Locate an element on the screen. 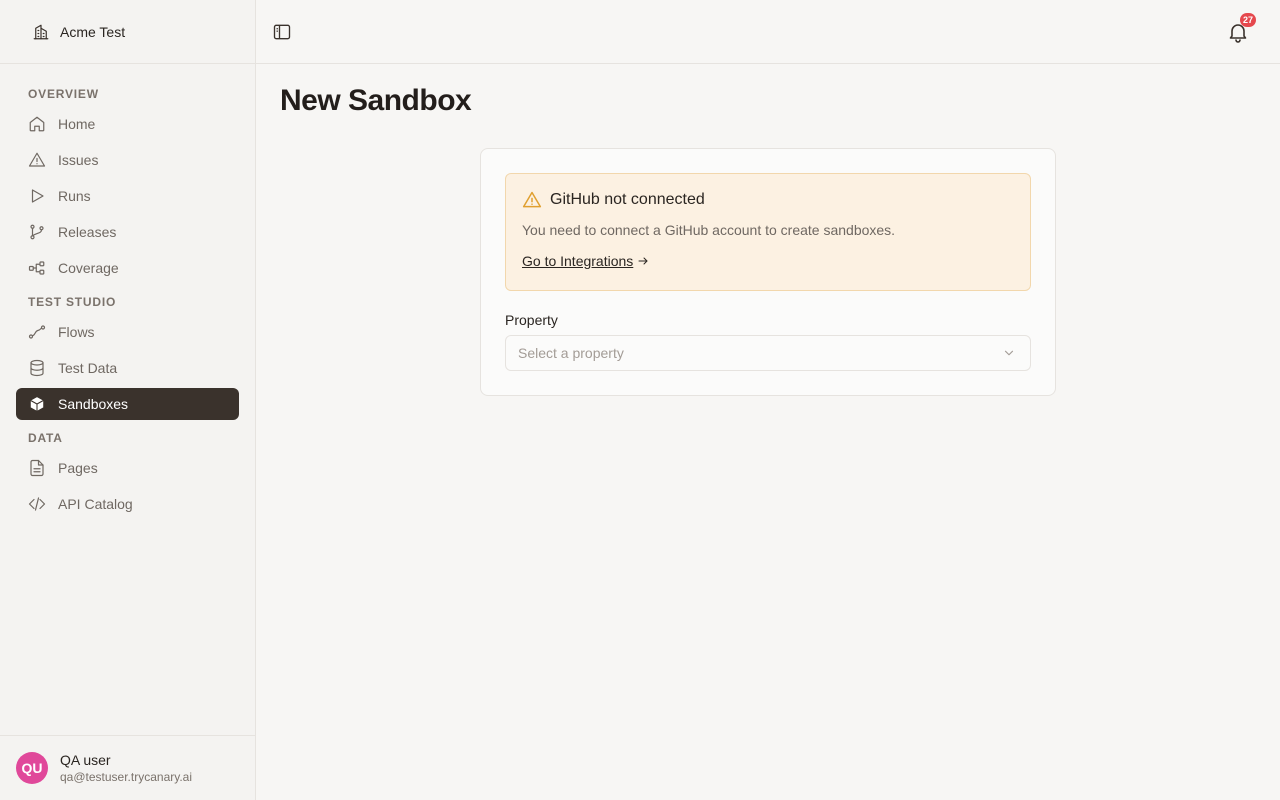 This screenshot has height=800, width=1280. sidebar-item-api-catalog: API Catalog is located at coordinates (127, 504).